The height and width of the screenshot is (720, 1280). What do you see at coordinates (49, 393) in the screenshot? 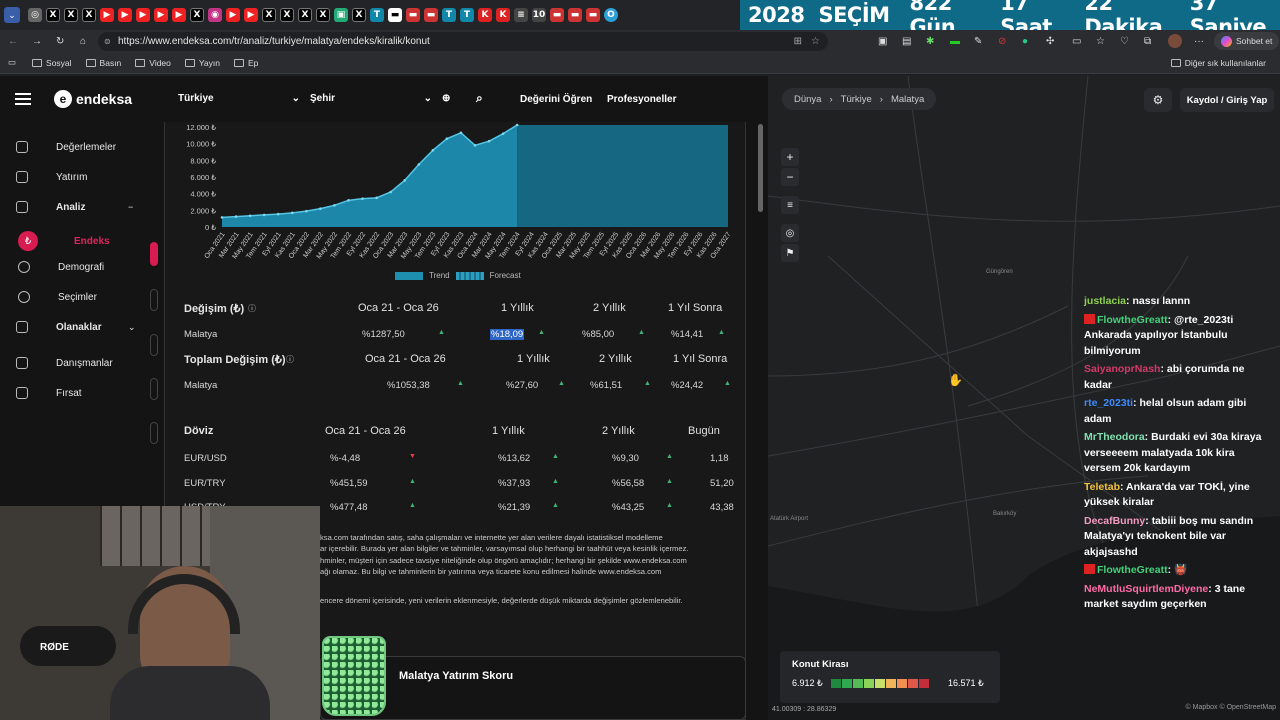
I see `sidebar-item-fırsat: Fırsat` at bounding box center [49, 393].